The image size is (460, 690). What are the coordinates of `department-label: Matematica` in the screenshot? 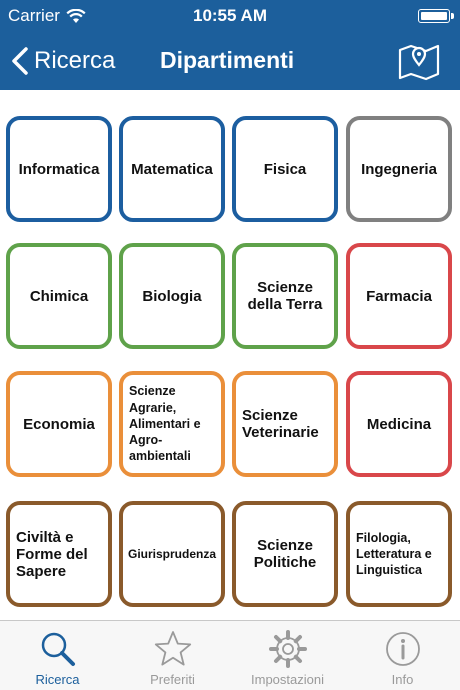 It's located at (172, 169).